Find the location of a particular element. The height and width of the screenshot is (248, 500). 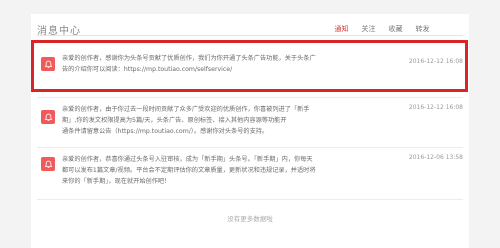

tab-reposts: 转发 is located at coordinates (422, 29).